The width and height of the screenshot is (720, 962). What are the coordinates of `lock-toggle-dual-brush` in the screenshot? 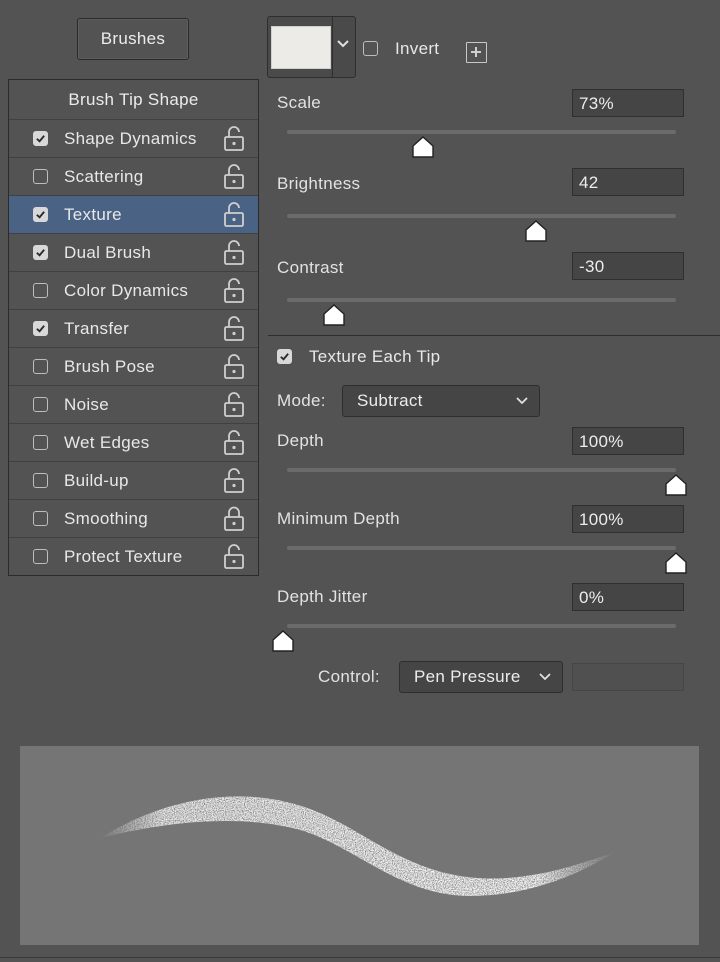 It's located at (234, 255).